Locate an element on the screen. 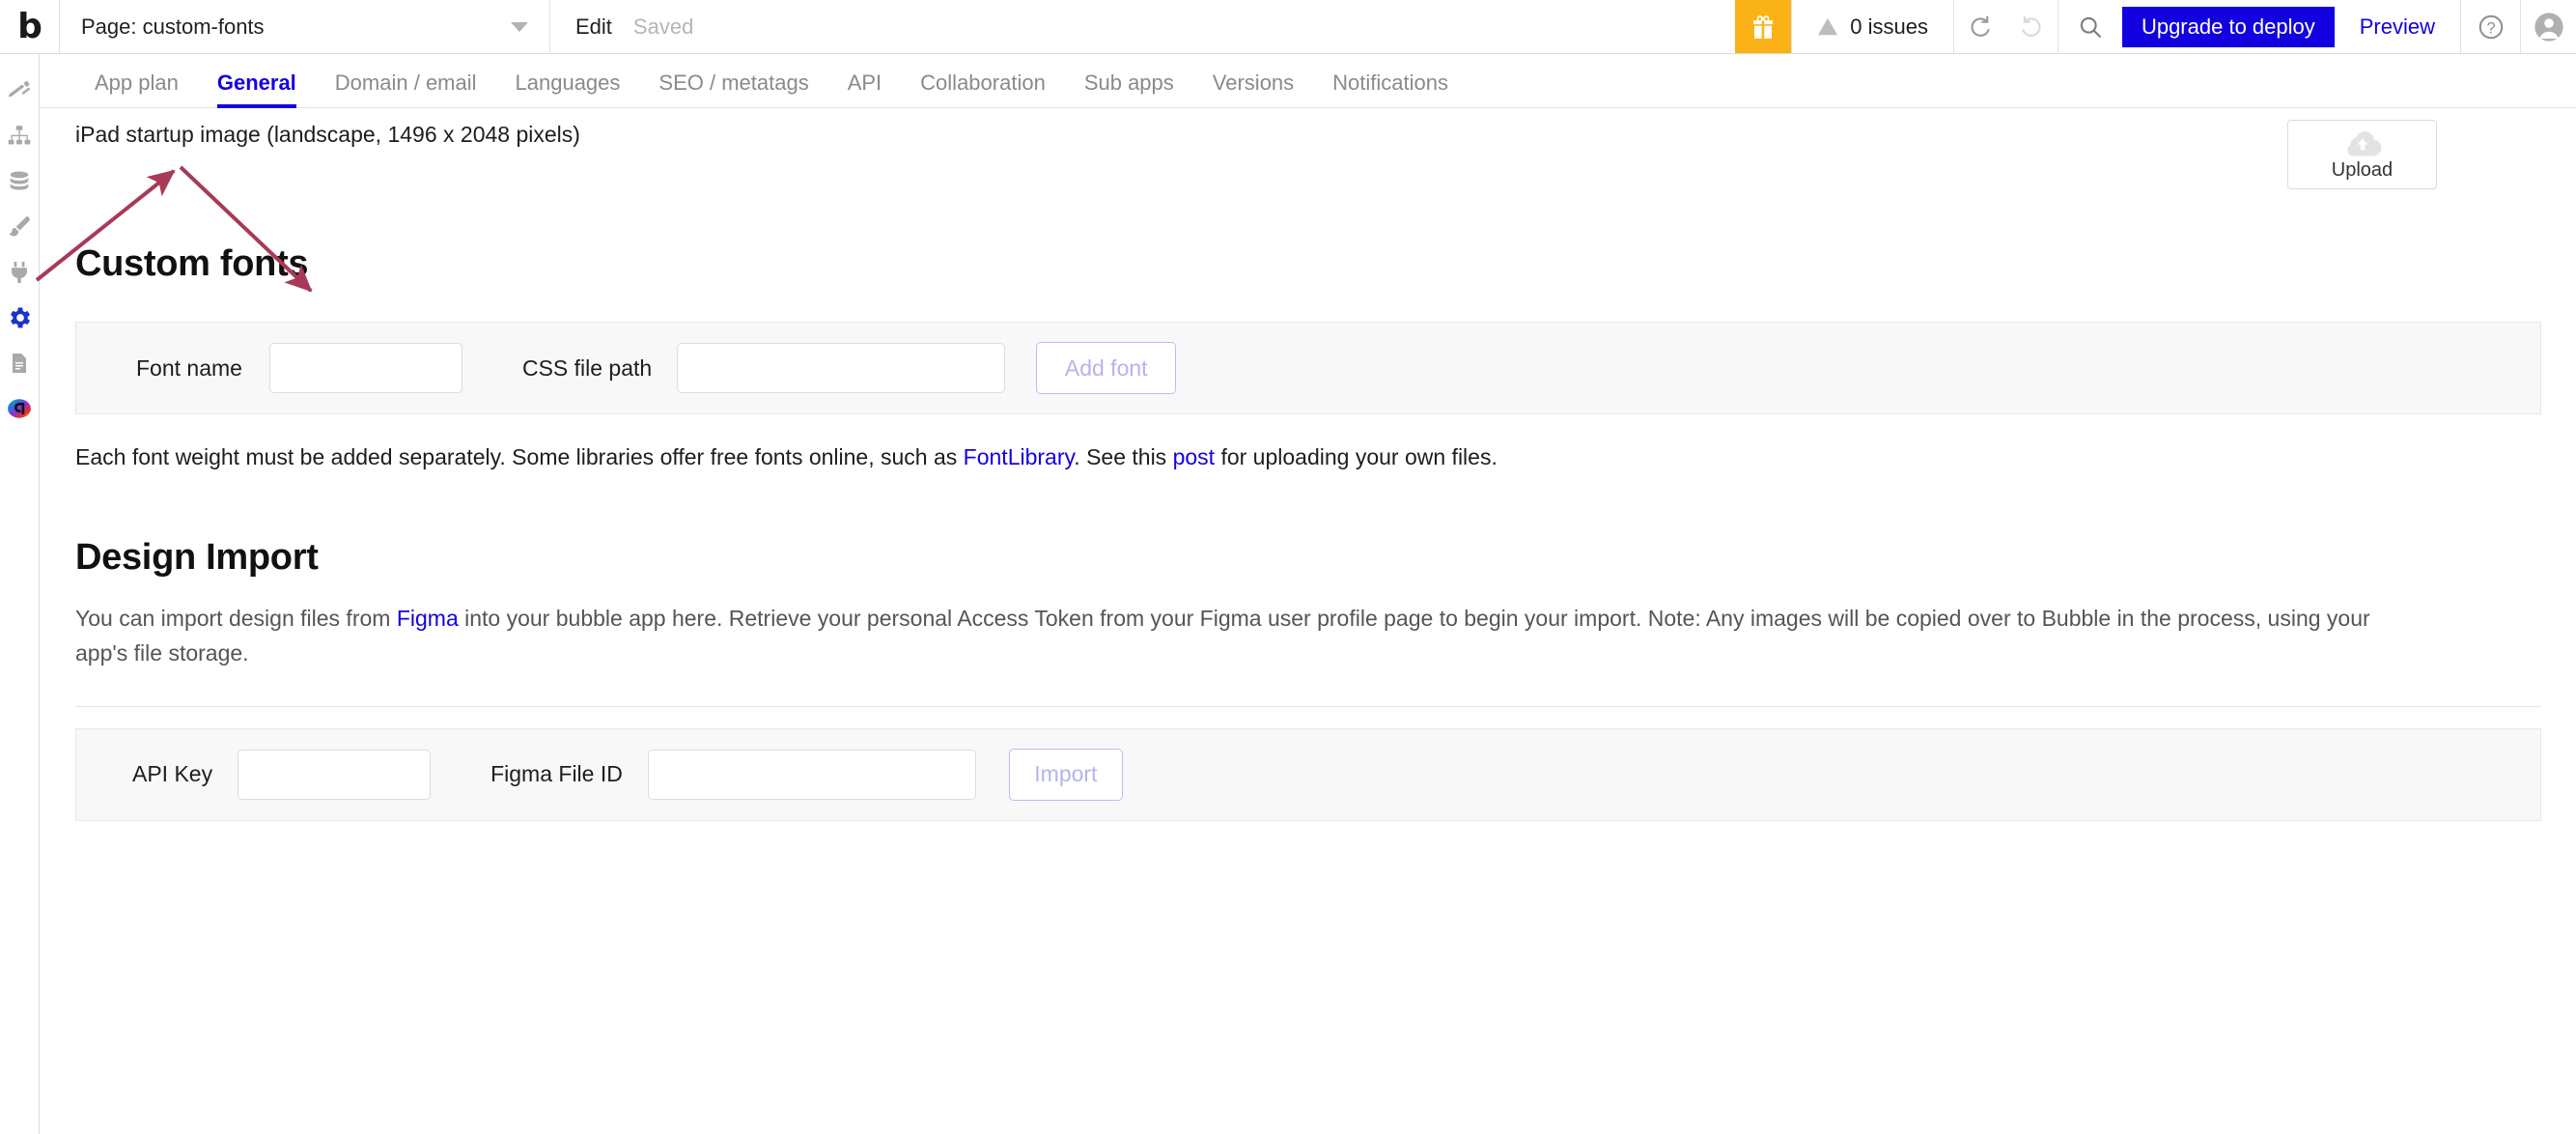 This screenshot has height=1134, width=2576. bubble-logo: b is located at coordinates (30, 26).